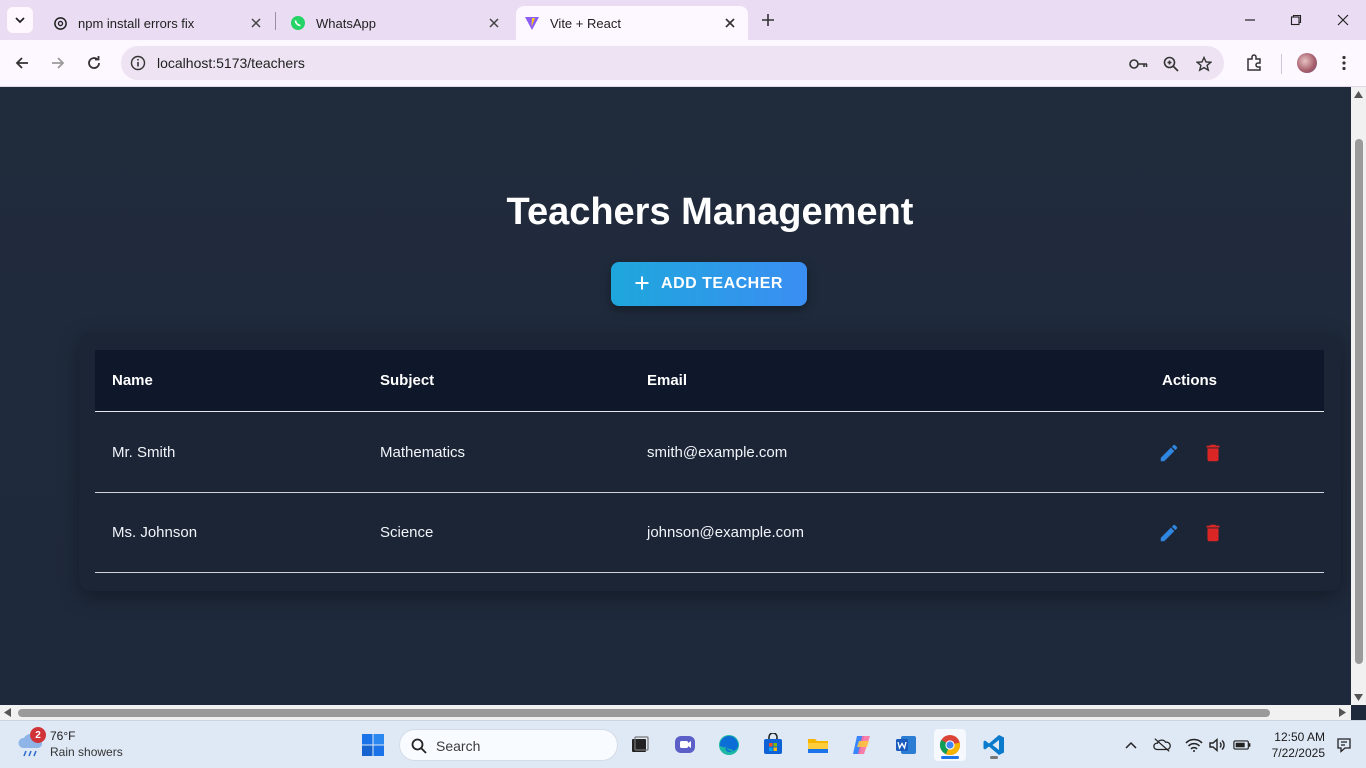 The height and width of the screenshot is (768, 1366). I want to click on more-menu-icon, so click(1344, 63).